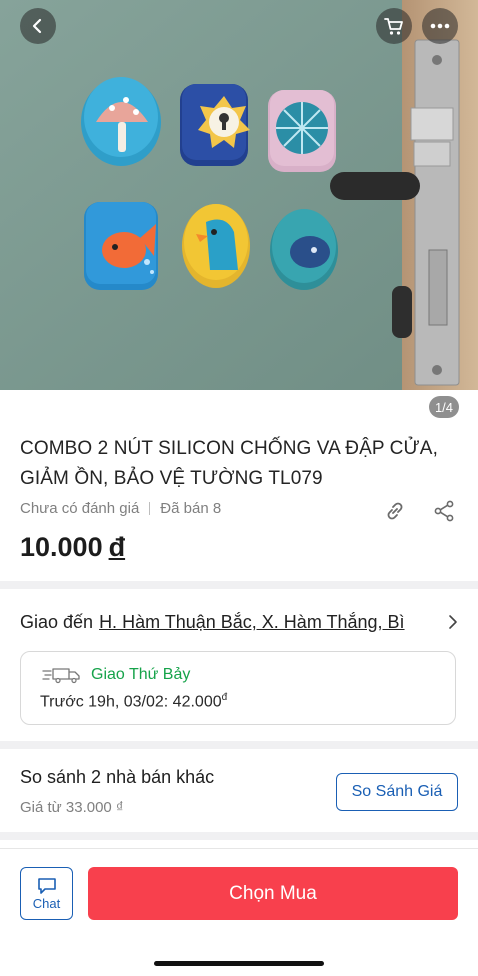 This screenshot has height=976, width=478. Describe the element at coordinates (61, 676) in the screenshot. I see `delivery-truck-icon` at that location.